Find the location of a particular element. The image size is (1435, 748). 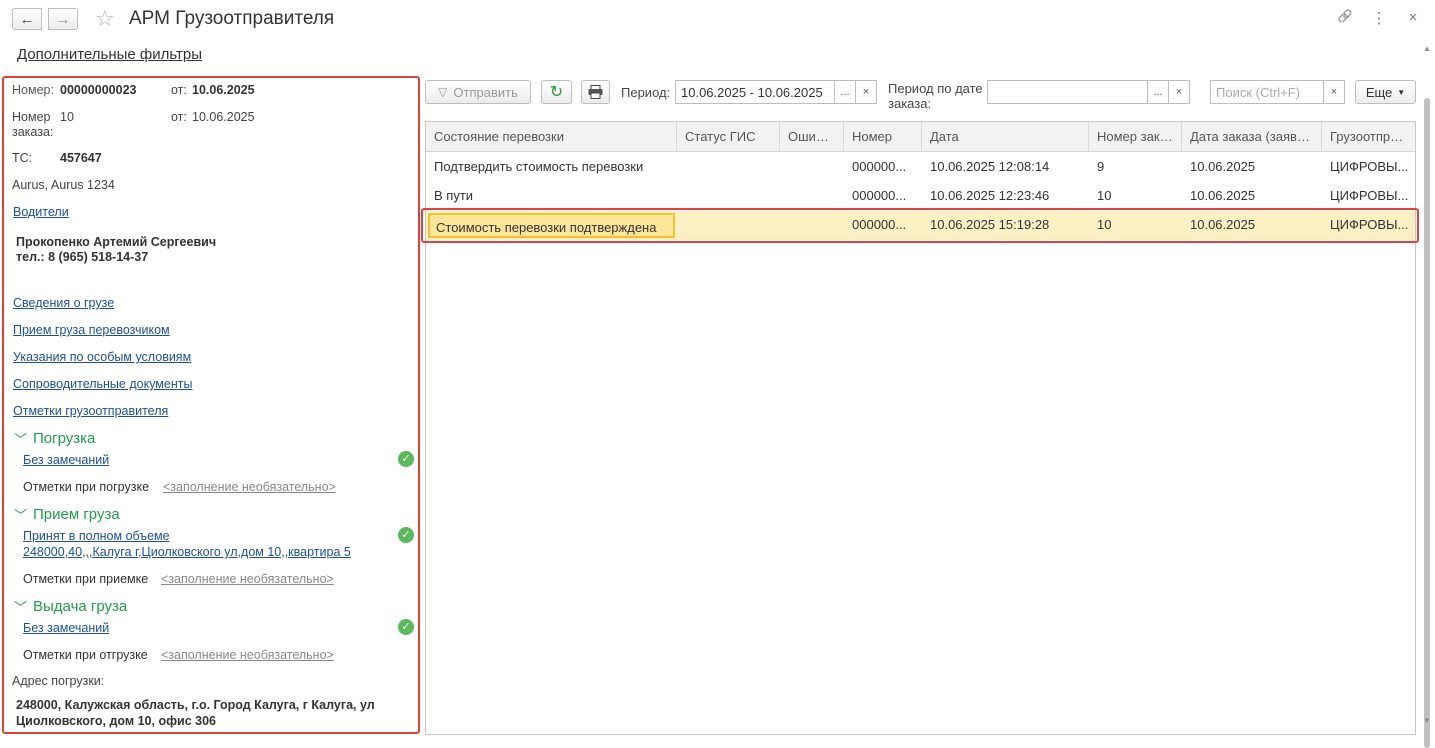

table-cell: 10.06.2025 12:23:46 is located at coordinates (990, 195).